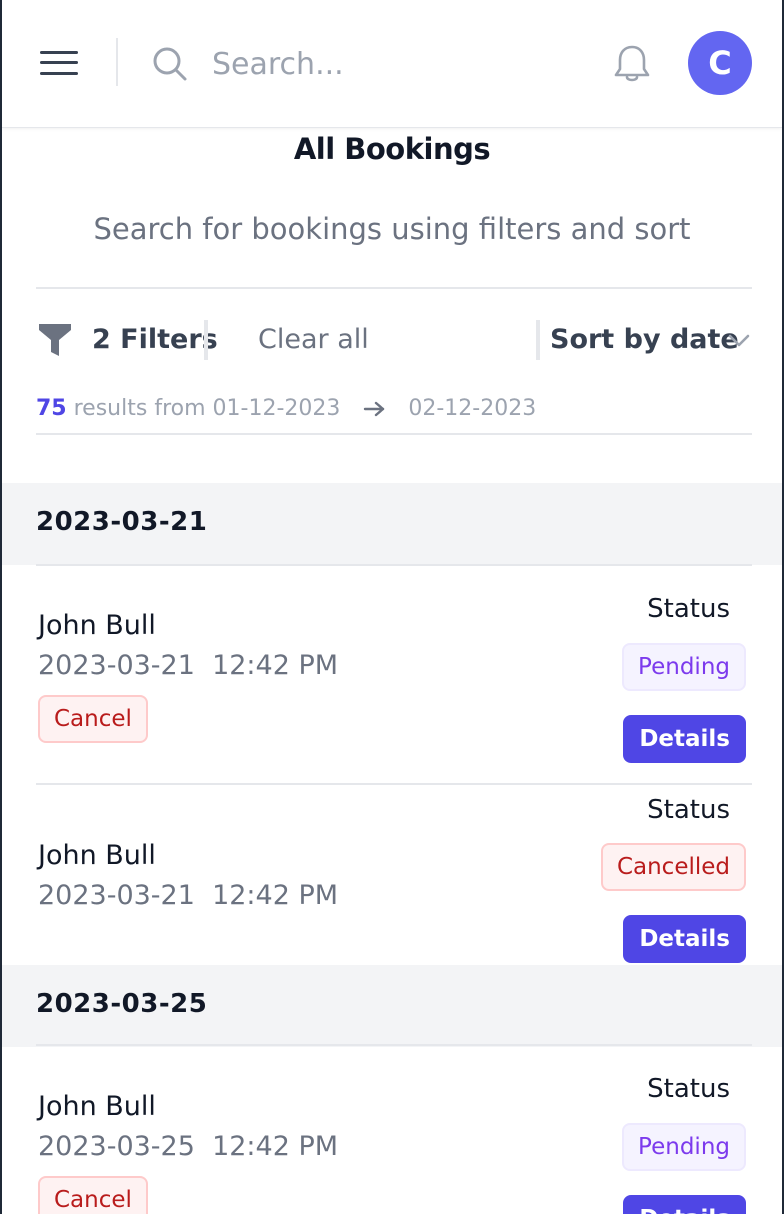  Describe the element at coordinates (374, 409) in the screenshot. I see `arrow-right-icon` at that location.